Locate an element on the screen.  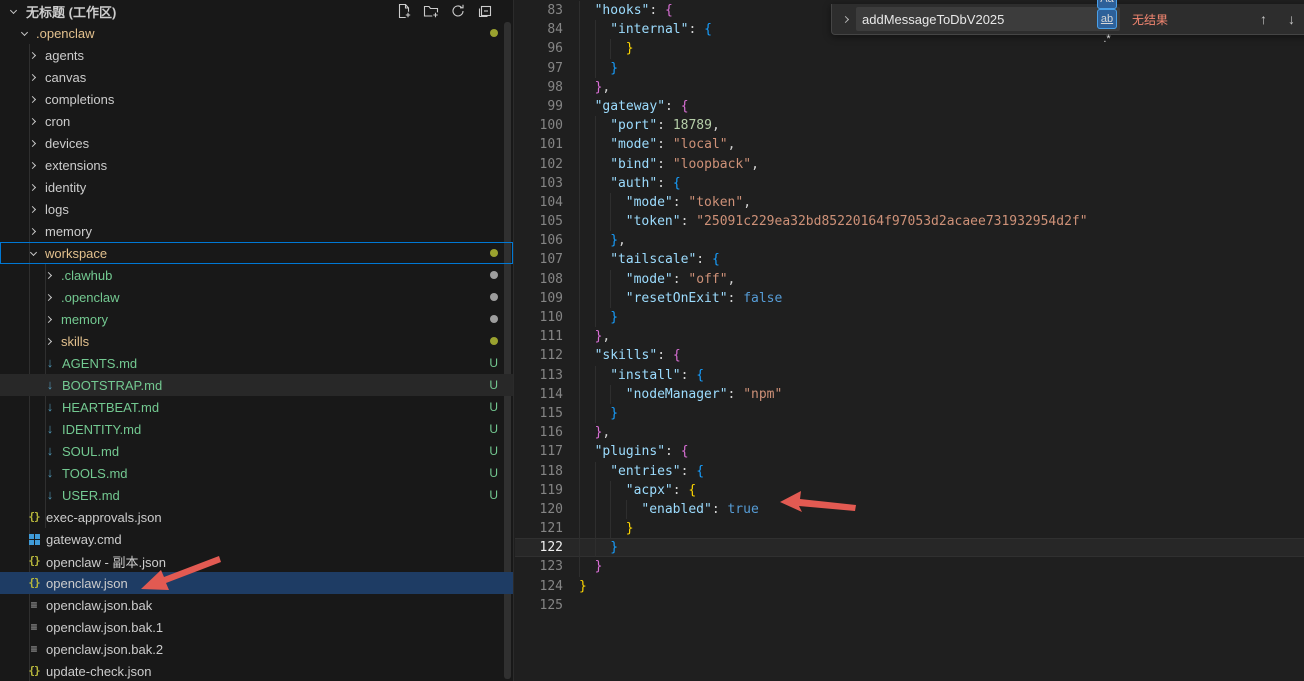
code-line-97: 97} is located at coordinates (909, 68).